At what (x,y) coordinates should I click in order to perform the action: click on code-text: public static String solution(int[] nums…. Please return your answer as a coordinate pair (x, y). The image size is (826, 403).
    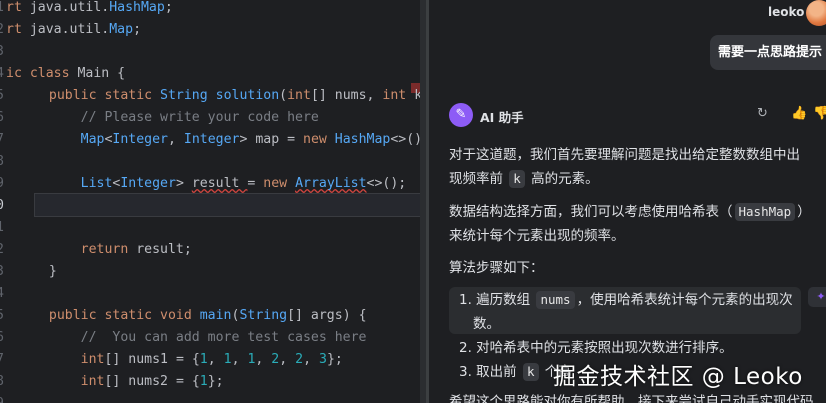
    Looking at the image, I should click on (226, 96).